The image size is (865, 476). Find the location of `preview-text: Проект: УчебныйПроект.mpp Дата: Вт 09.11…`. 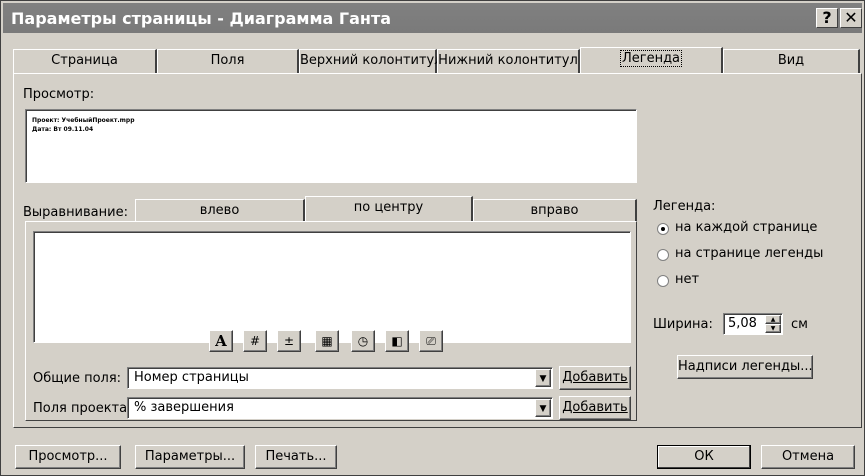

preview-text: Проект: УчебныйПроект.mpp Дата: Вт 09.11… is located at coordinates (83, 125).